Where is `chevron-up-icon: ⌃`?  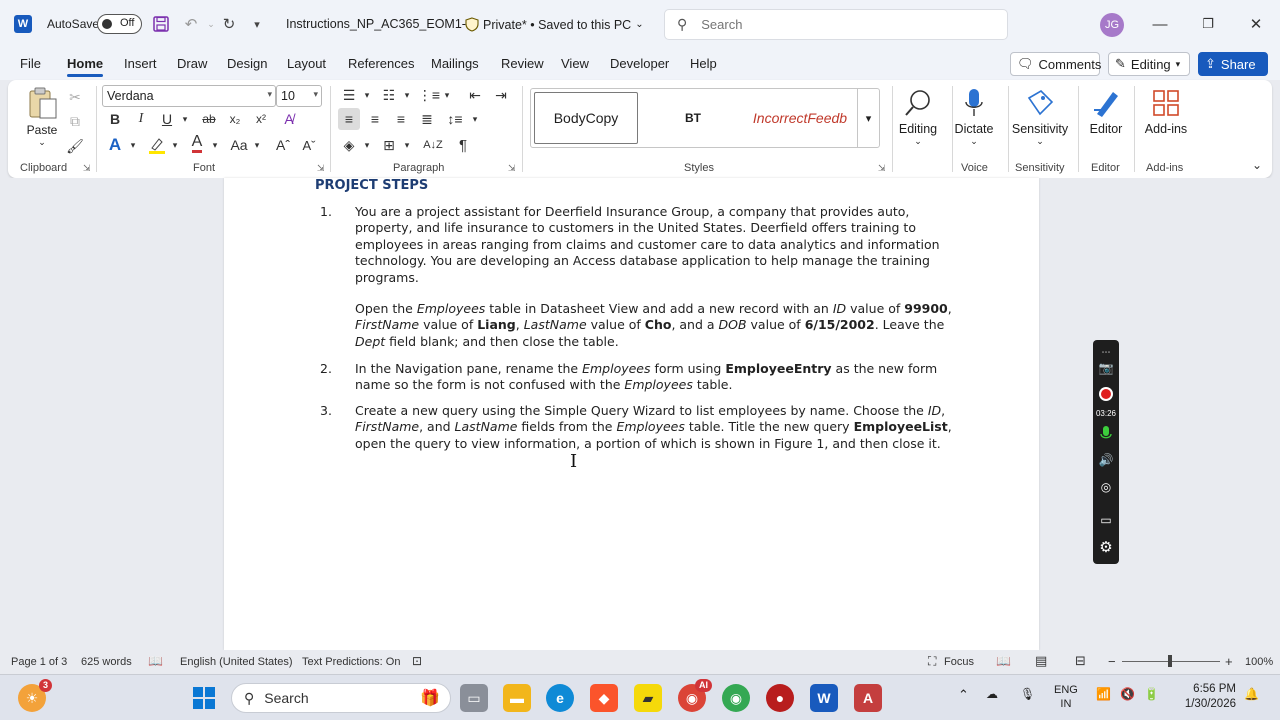 chevron-up-icon: ⌃ is located at coordinates (963, 695).